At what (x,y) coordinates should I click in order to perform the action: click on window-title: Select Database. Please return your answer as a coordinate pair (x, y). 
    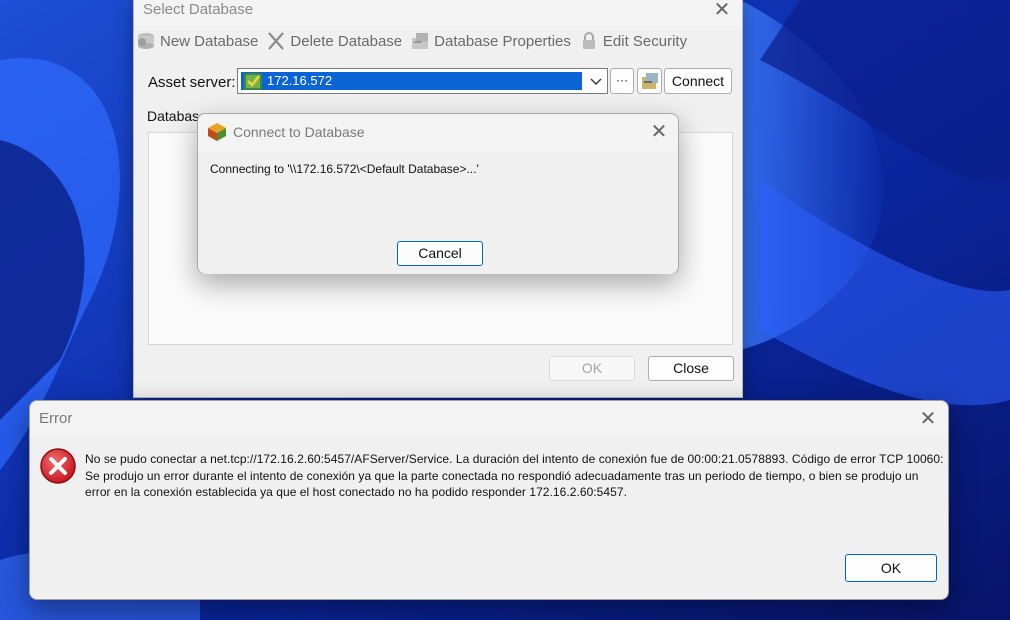
    Looking at the image, I should click on (198, 9).